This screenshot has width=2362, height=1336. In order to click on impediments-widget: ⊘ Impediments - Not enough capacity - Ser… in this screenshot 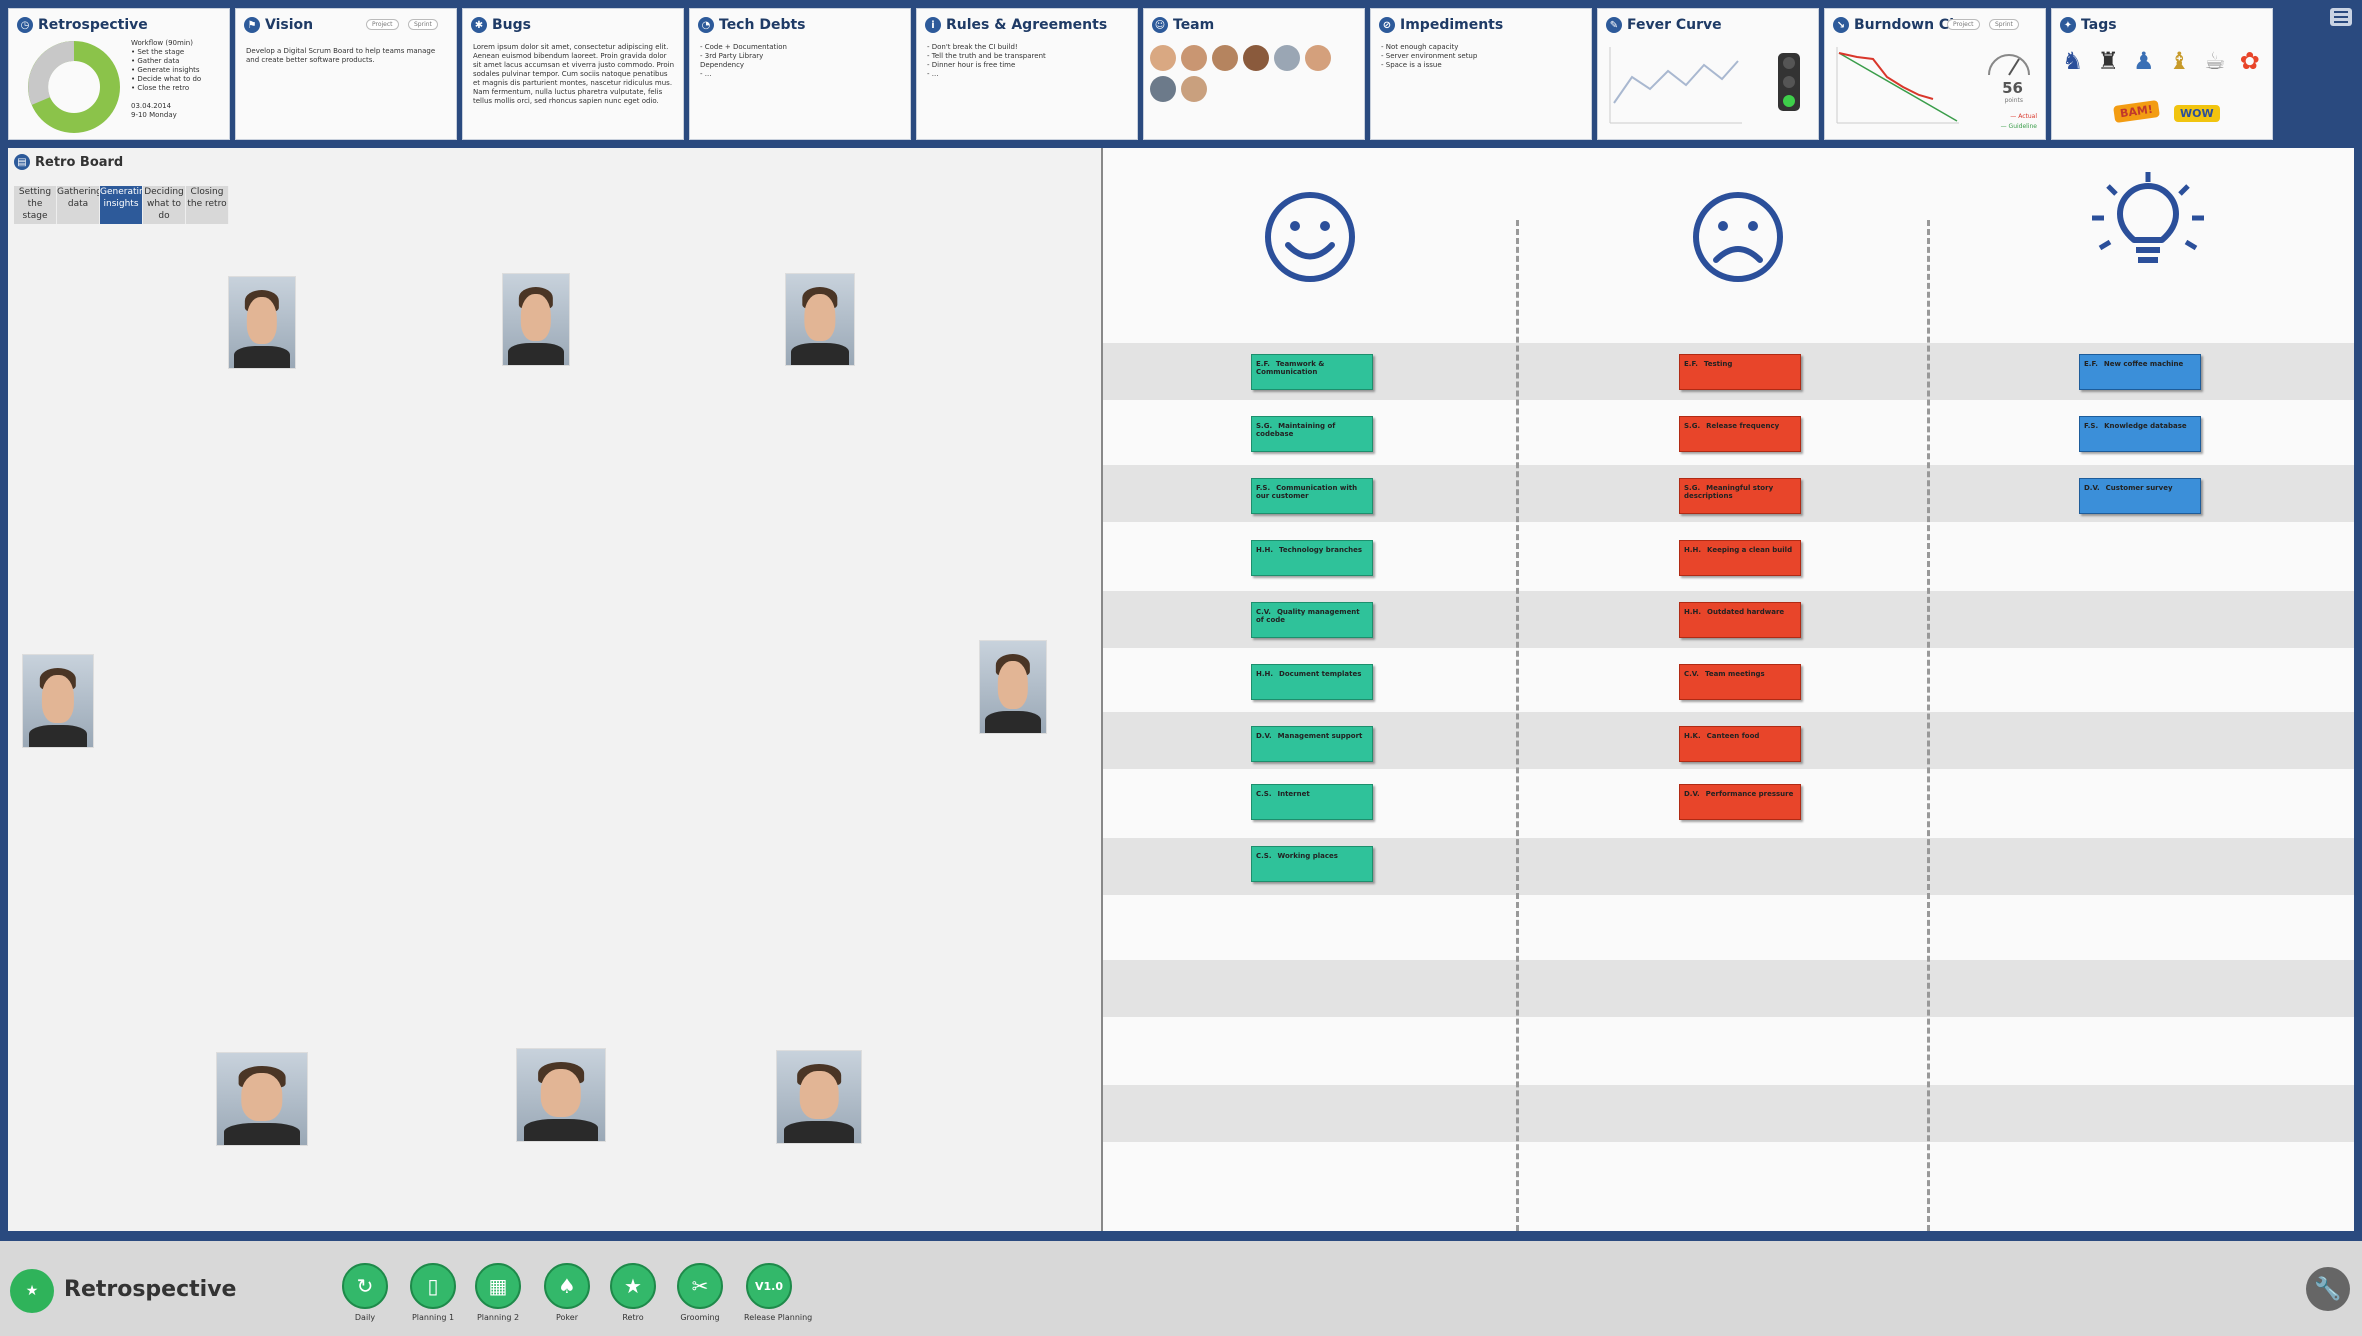, I will do `click(1481, 74)`.